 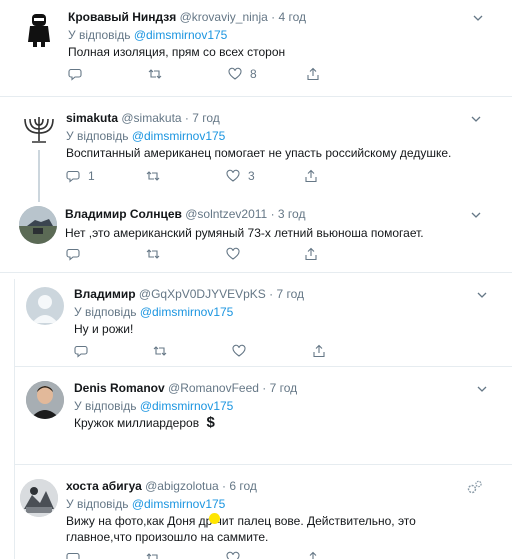 I want to click on timestamp: 3 год, so click(x=292, y=214).